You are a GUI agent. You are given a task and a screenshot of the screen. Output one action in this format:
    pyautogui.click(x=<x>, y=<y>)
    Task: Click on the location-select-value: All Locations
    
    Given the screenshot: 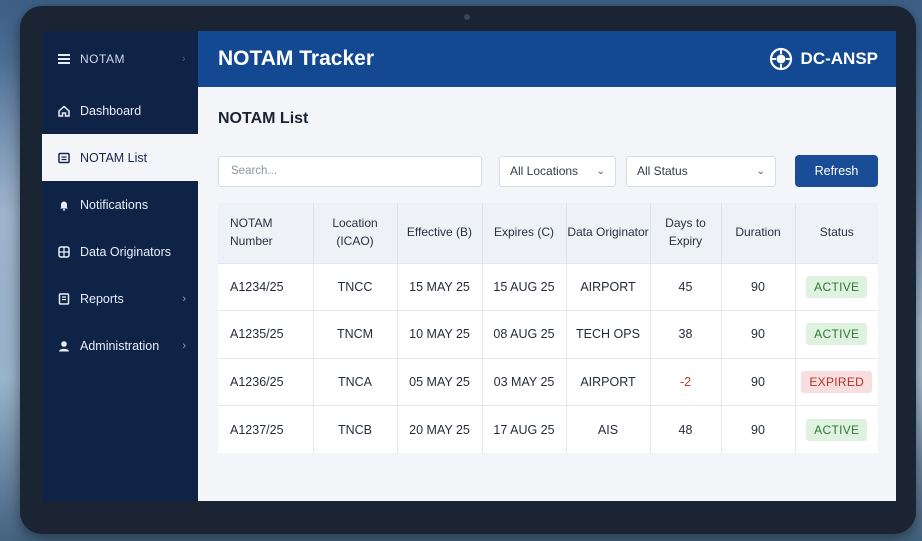 What is the action you would take?
    pyautogui.click(x=544, y=171)
    